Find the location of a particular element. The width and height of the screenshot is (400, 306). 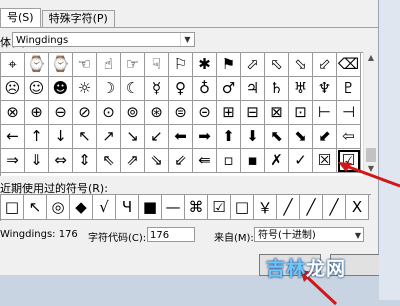

symbol-cell: ⬊ is located at coordinates (301, 137).